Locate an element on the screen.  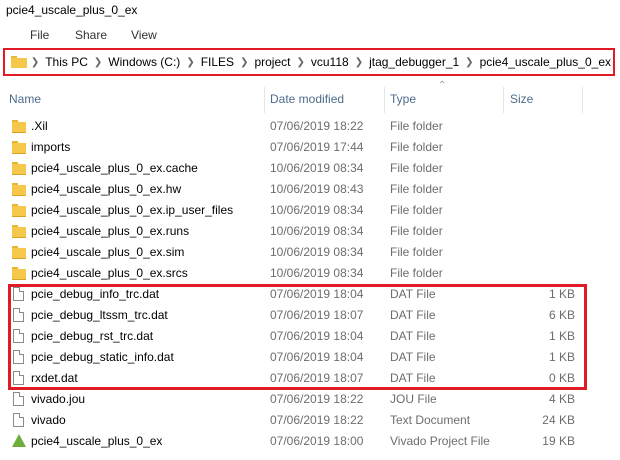
file-name: vivado is located at coordinates (48, 420).